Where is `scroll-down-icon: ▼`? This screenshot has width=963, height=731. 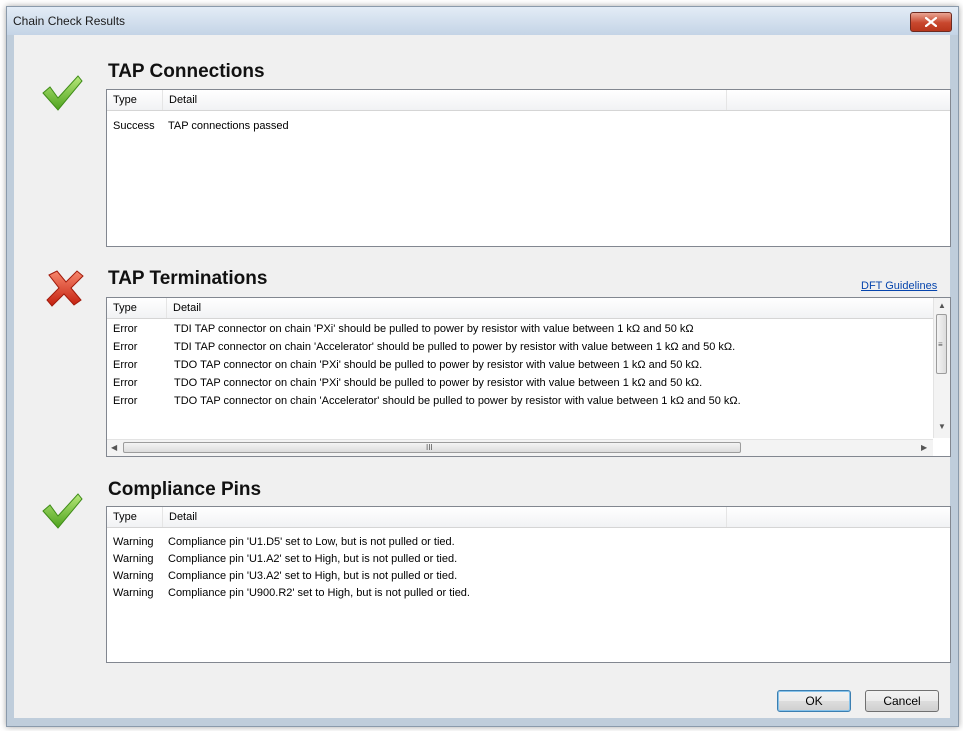 scroll-down-icon: ▼ is located at coordinates (942, 426).